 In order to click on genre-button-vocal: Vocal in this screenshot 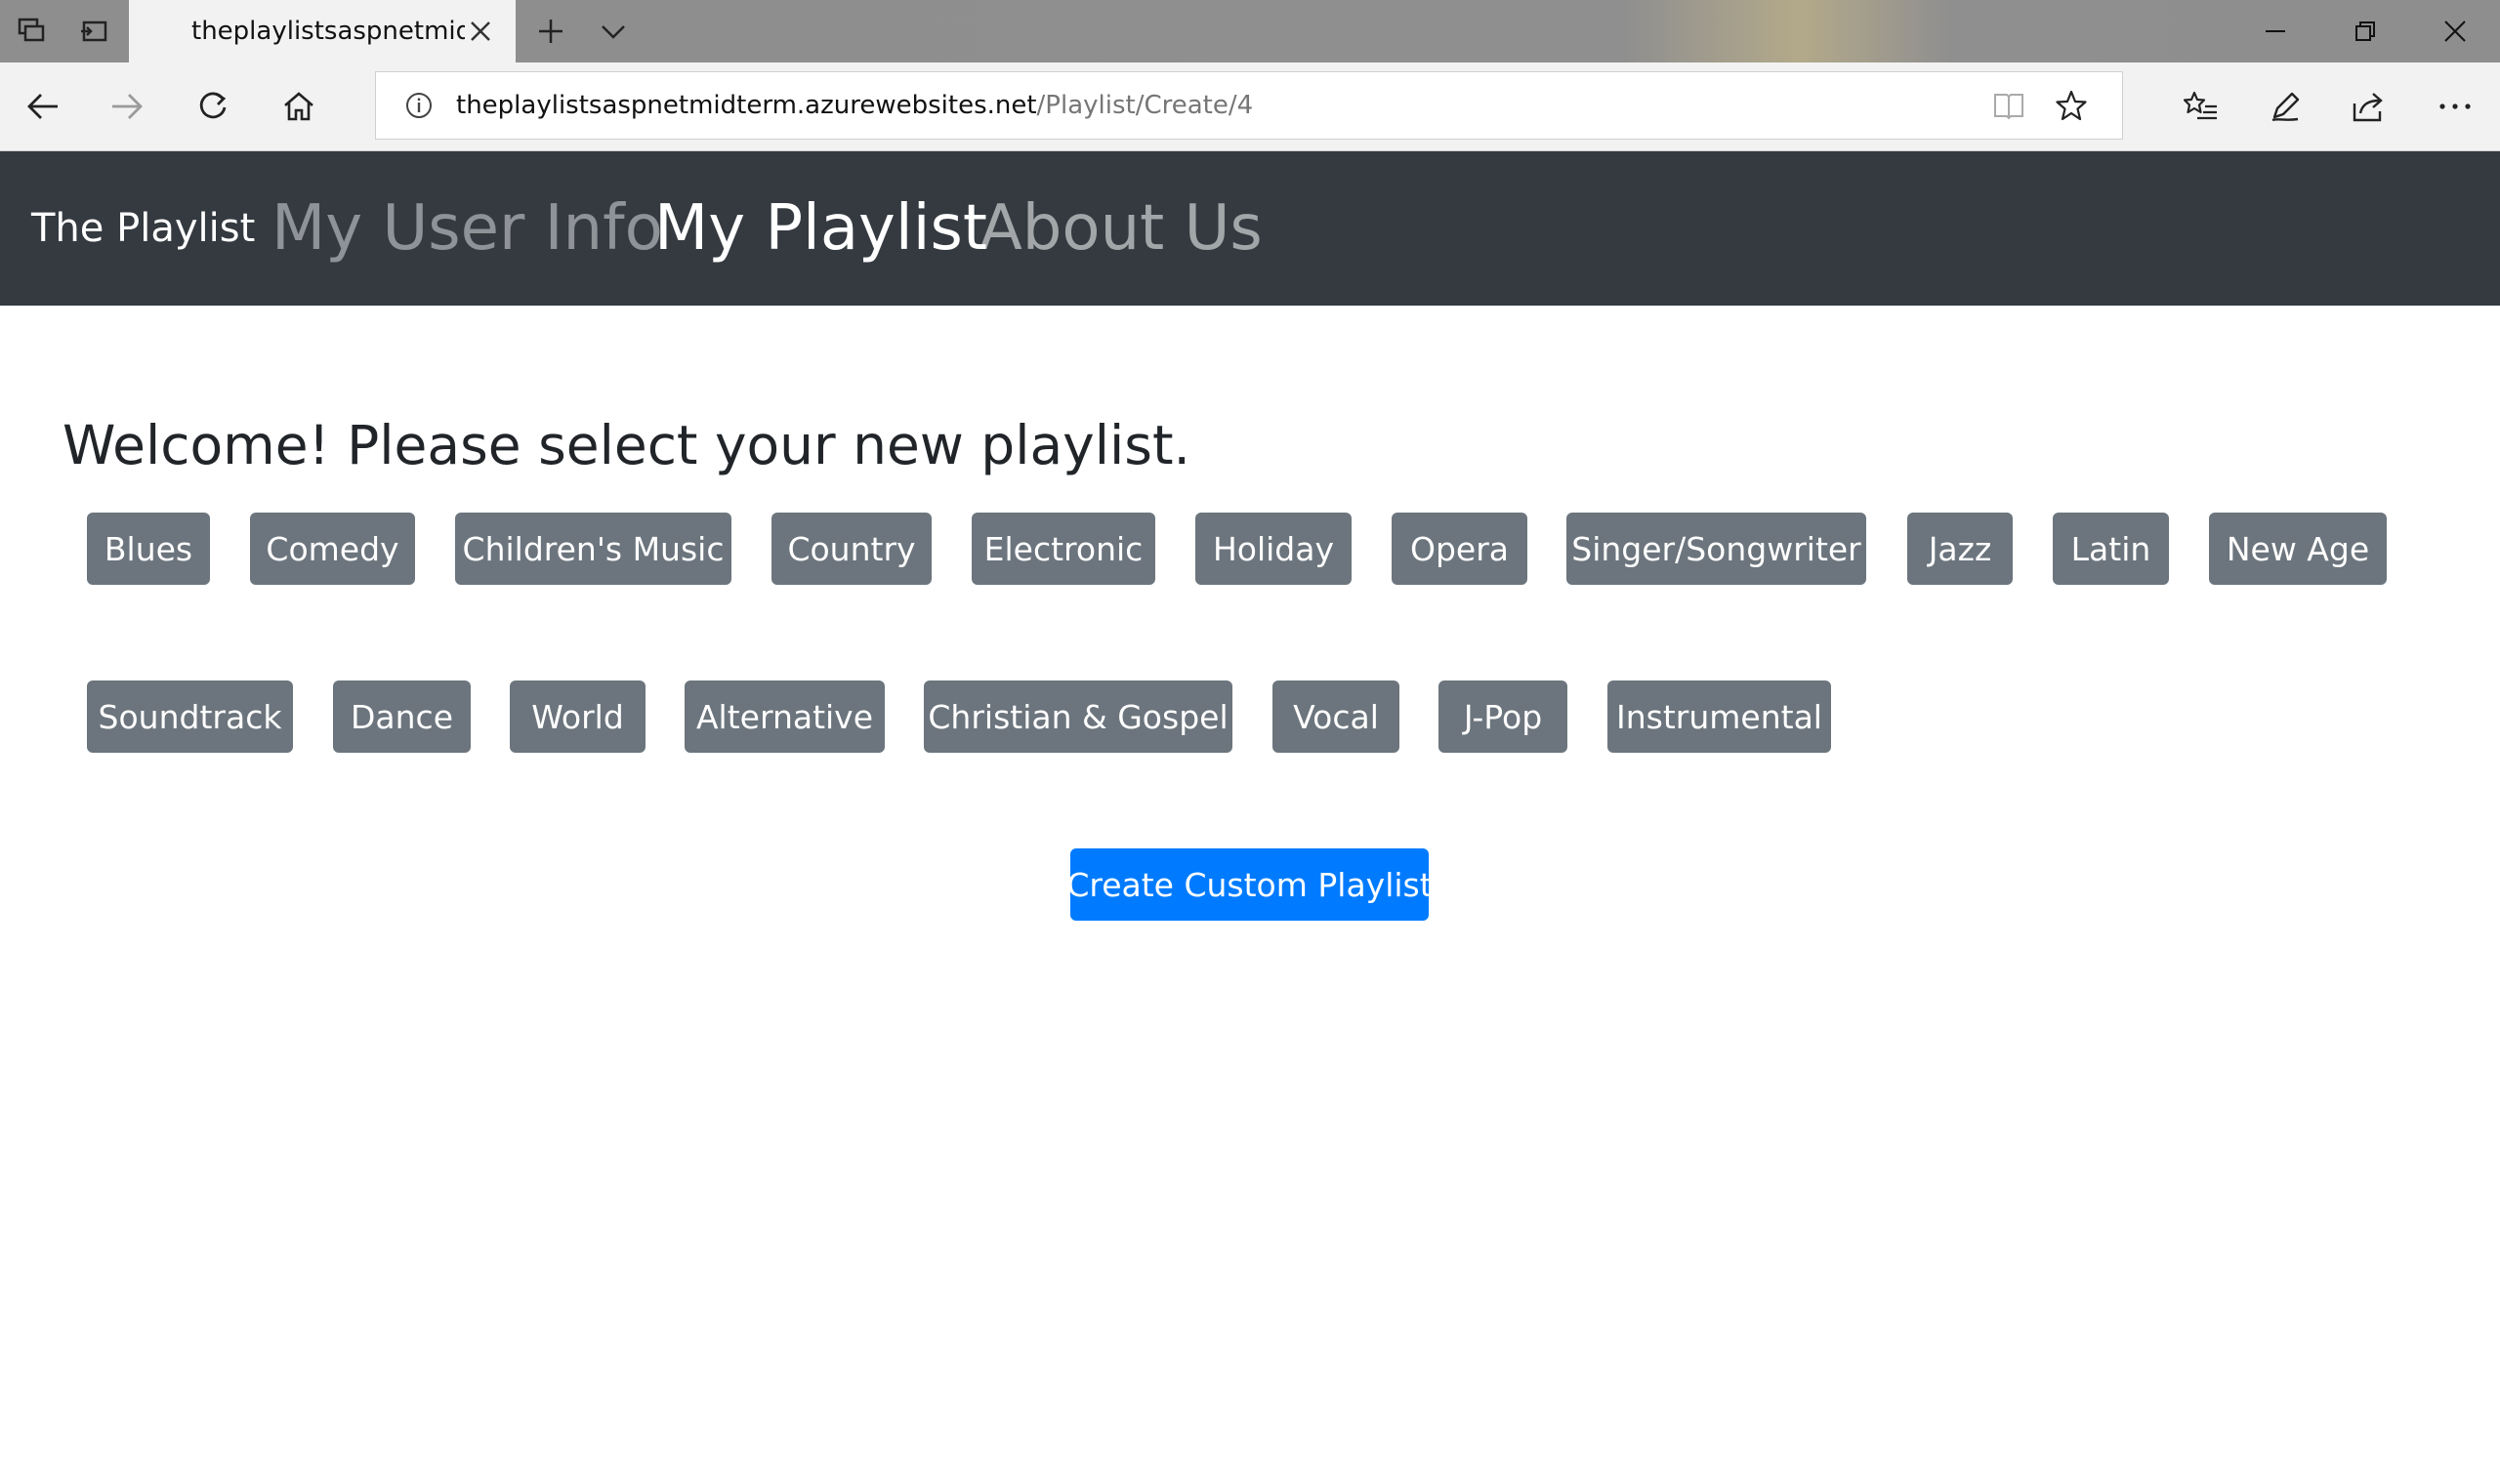, I will do `click(1336, 717)`.